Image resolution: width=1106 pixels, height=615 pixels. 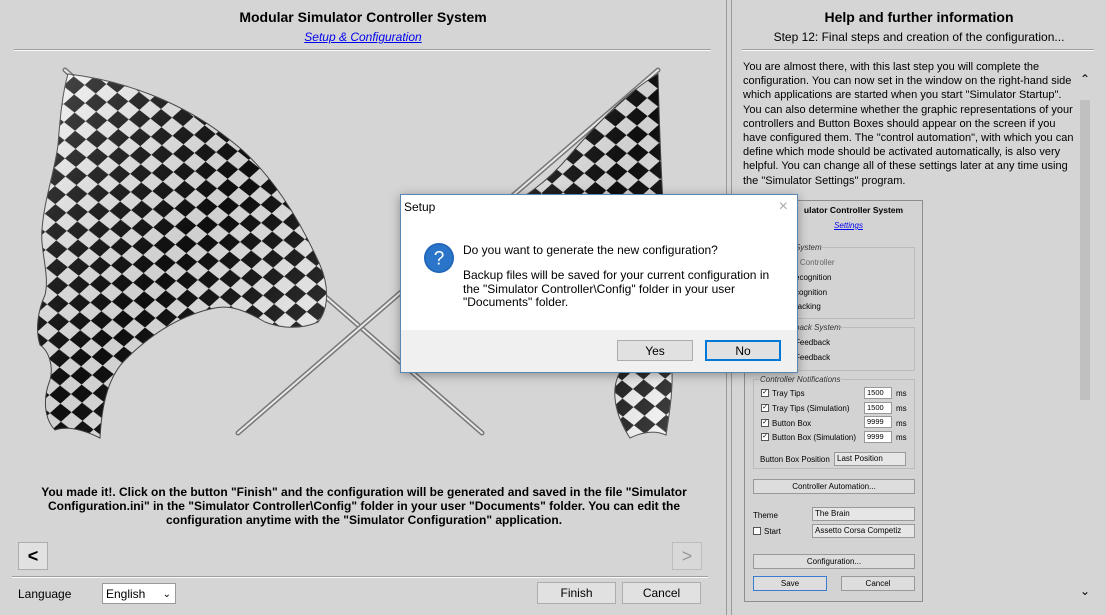 I want to click on preview-system-label: System, so click(x=808, y=247).